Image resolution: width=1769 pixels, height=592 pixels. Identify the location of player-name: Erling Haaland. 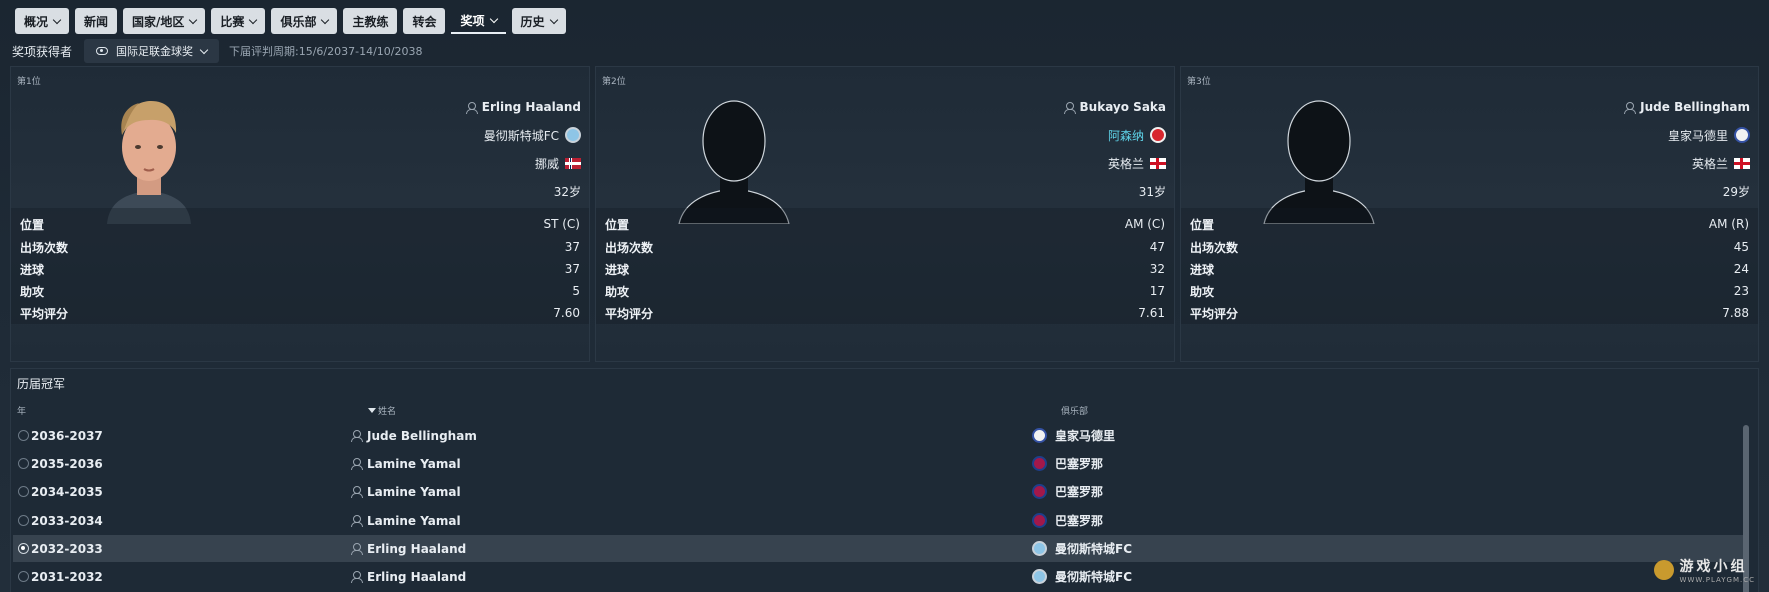
(531, 107).